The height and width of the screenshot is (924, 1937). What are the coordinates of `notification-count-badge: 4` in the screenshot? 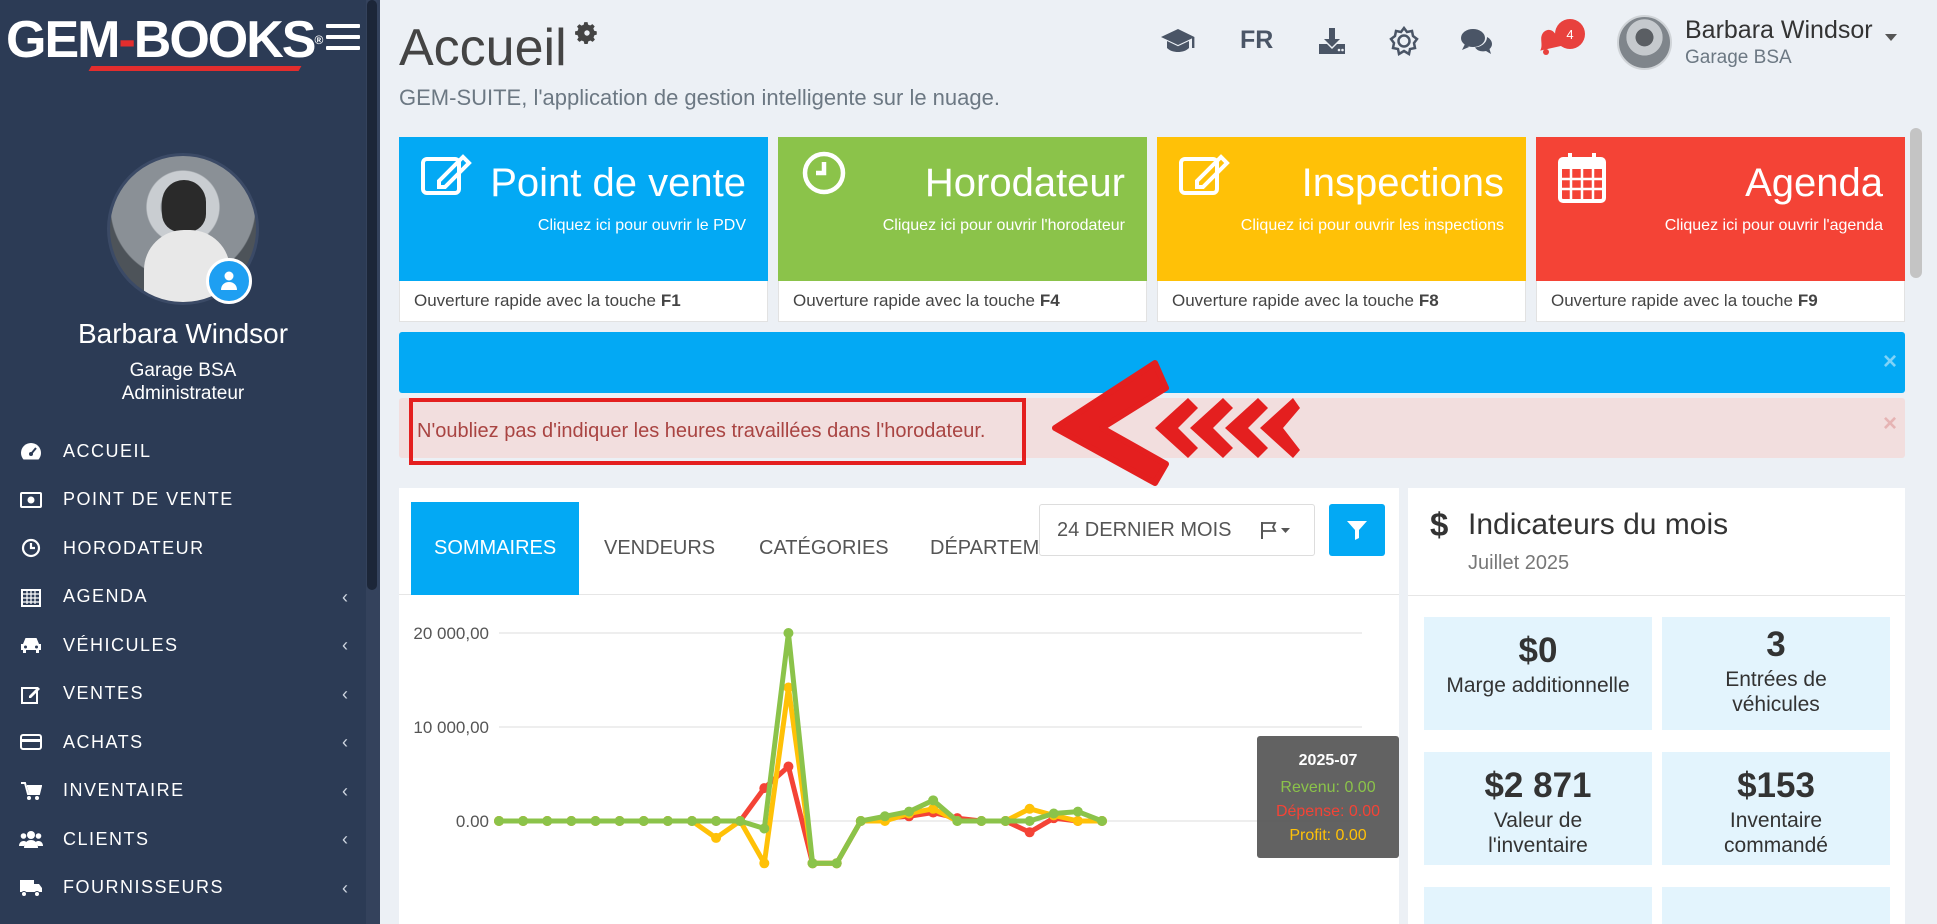 It's located at (1570, 34).